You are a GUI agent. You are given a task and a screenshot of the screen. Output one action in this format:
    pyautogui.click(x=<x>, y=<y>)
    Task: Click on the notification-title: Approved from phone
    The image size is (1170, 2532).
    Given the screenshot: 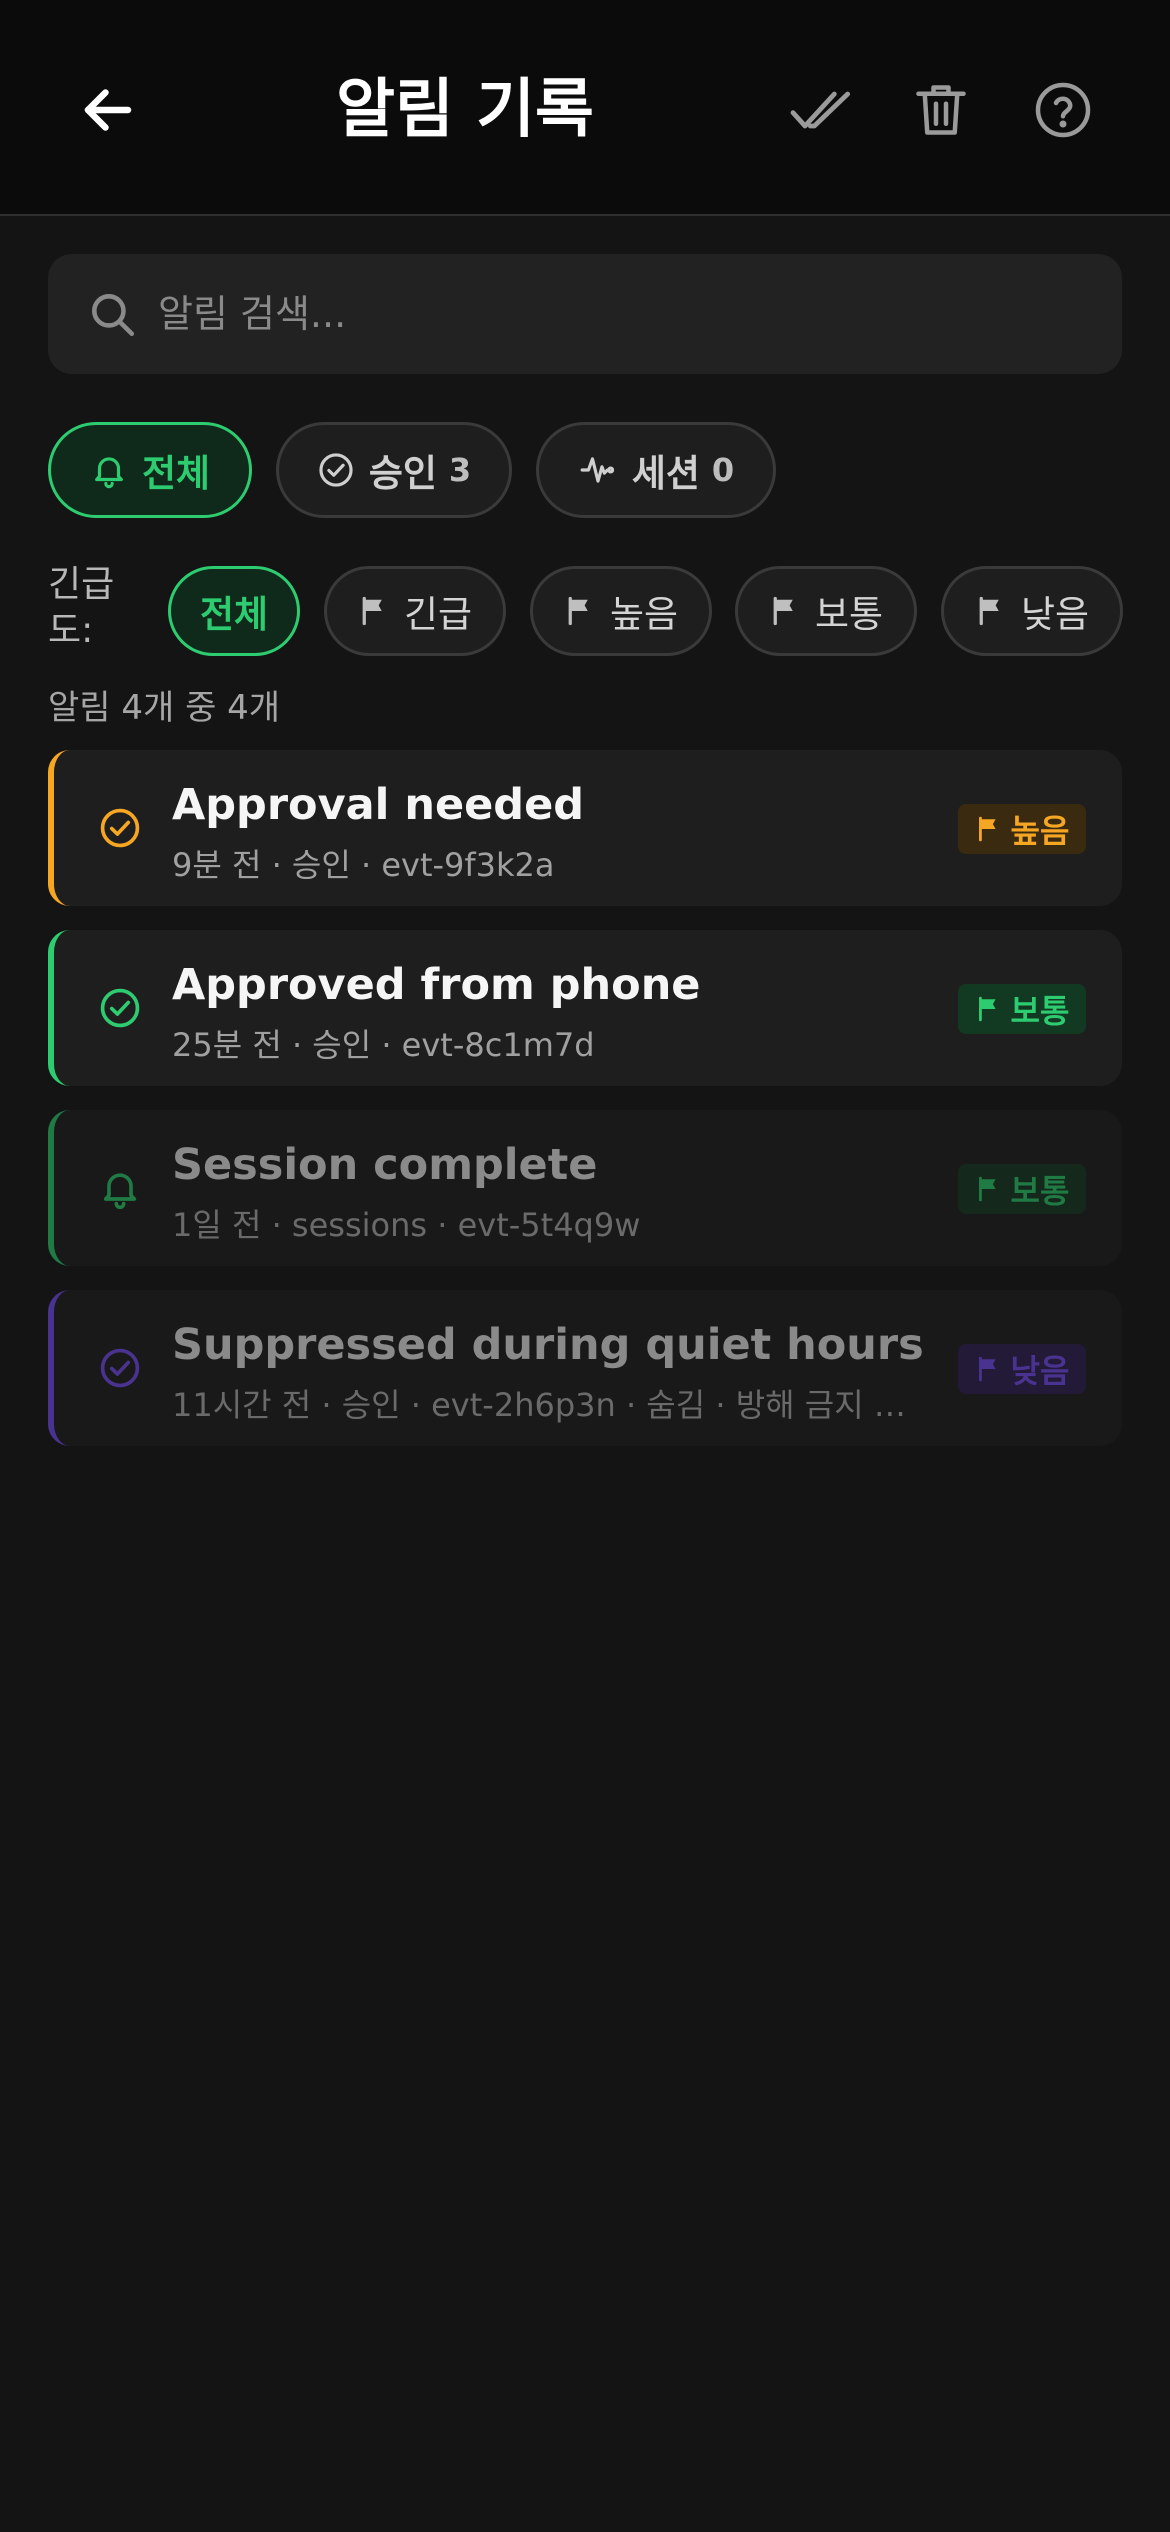 What is the action you would take?
    pyautogui.click(x=436, y=985)
    